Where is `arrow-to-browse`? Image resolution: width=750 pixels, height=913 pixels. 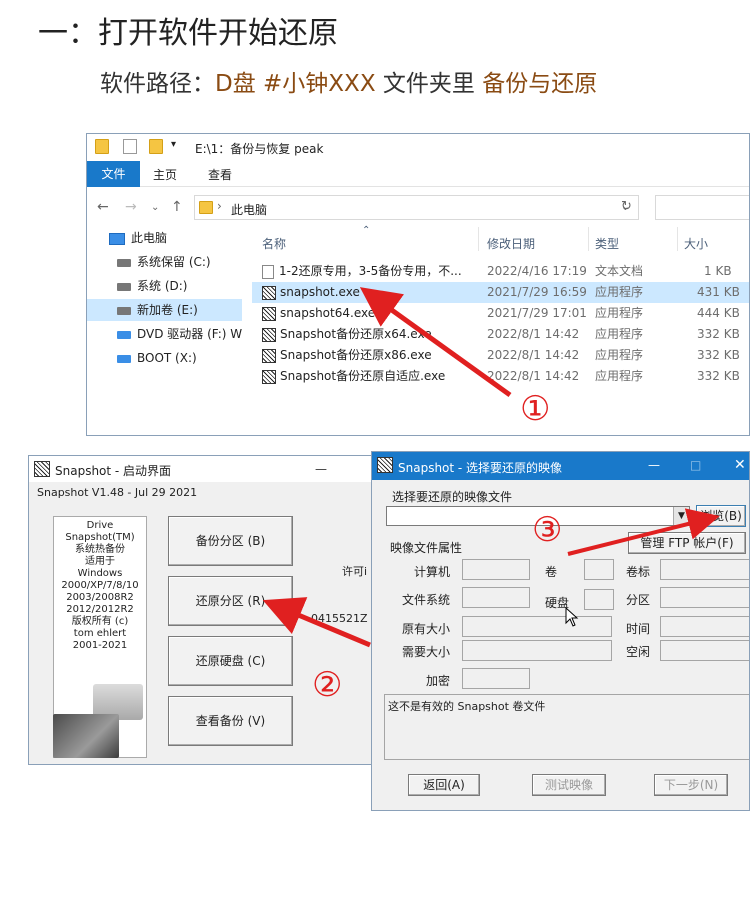 arrow-to-browse is located at coordinates (643, 532).